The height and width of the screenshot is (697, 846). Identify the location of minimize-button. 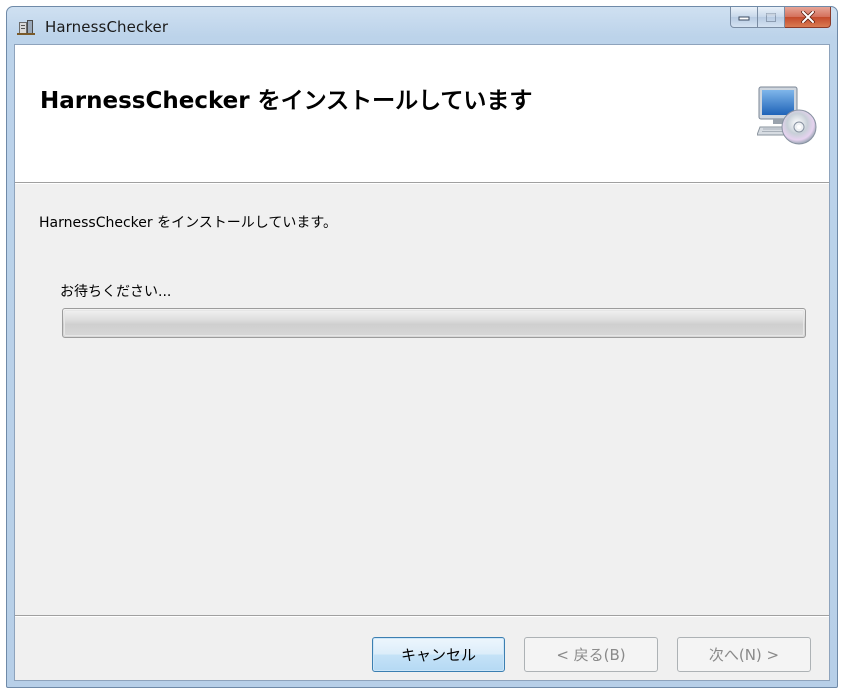
(744, 17).